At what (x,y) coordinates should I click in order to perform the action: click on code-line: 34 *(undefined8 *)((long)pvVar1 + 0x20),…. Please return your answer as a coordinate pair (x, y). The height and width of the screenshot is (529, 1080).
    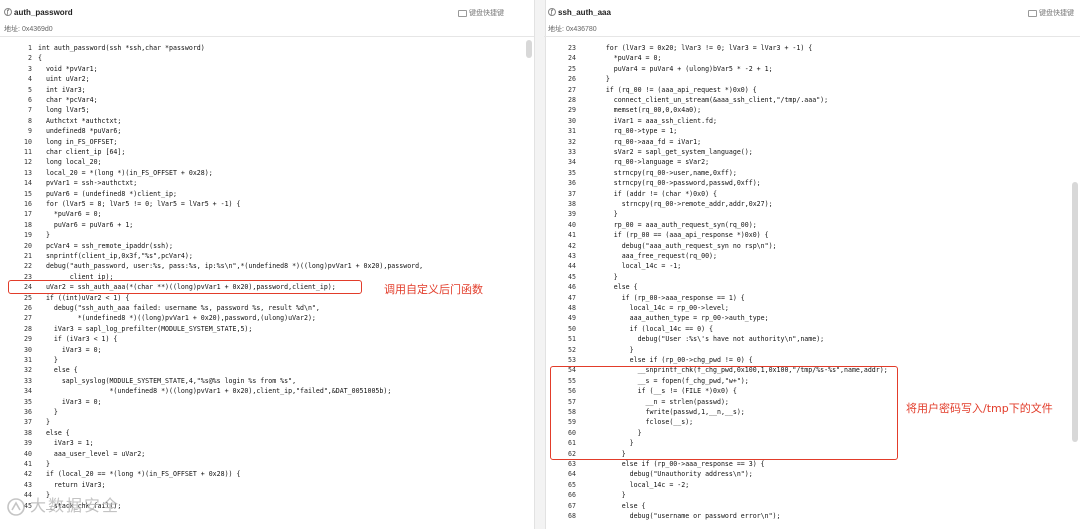
    Looking at the image, I should click on (260, 391).